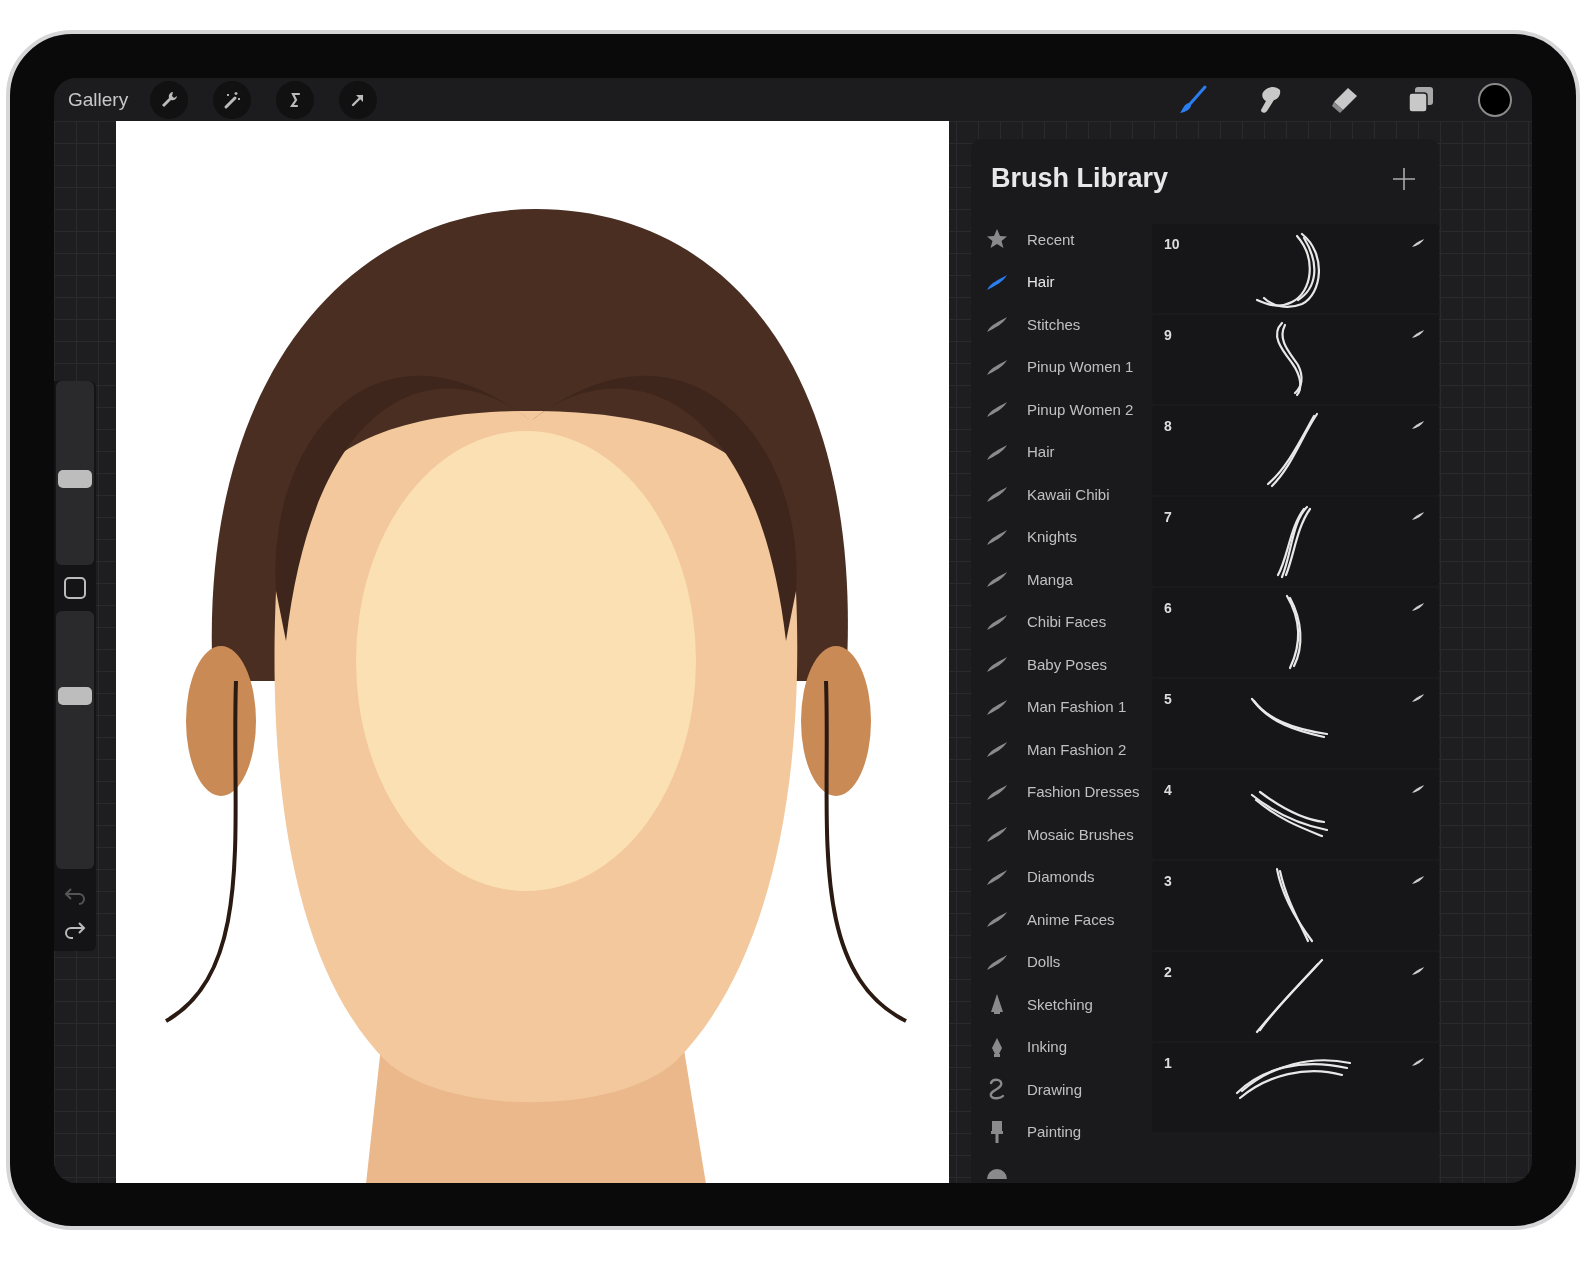  Describe the element at coordinates (1061, 366) in the screenshot. I see `brush-category: Pinup Women 1` at that location.